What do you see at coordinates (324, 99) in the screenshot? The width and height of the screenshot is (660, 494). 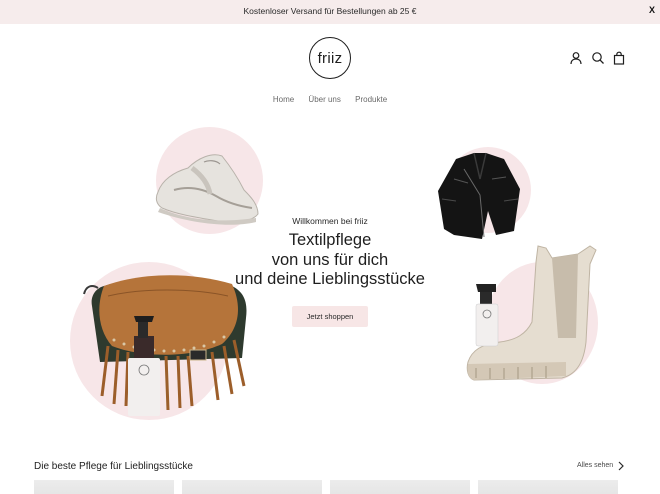 I see `nav-item-about: Über uns` at bounding box center [324, 99].